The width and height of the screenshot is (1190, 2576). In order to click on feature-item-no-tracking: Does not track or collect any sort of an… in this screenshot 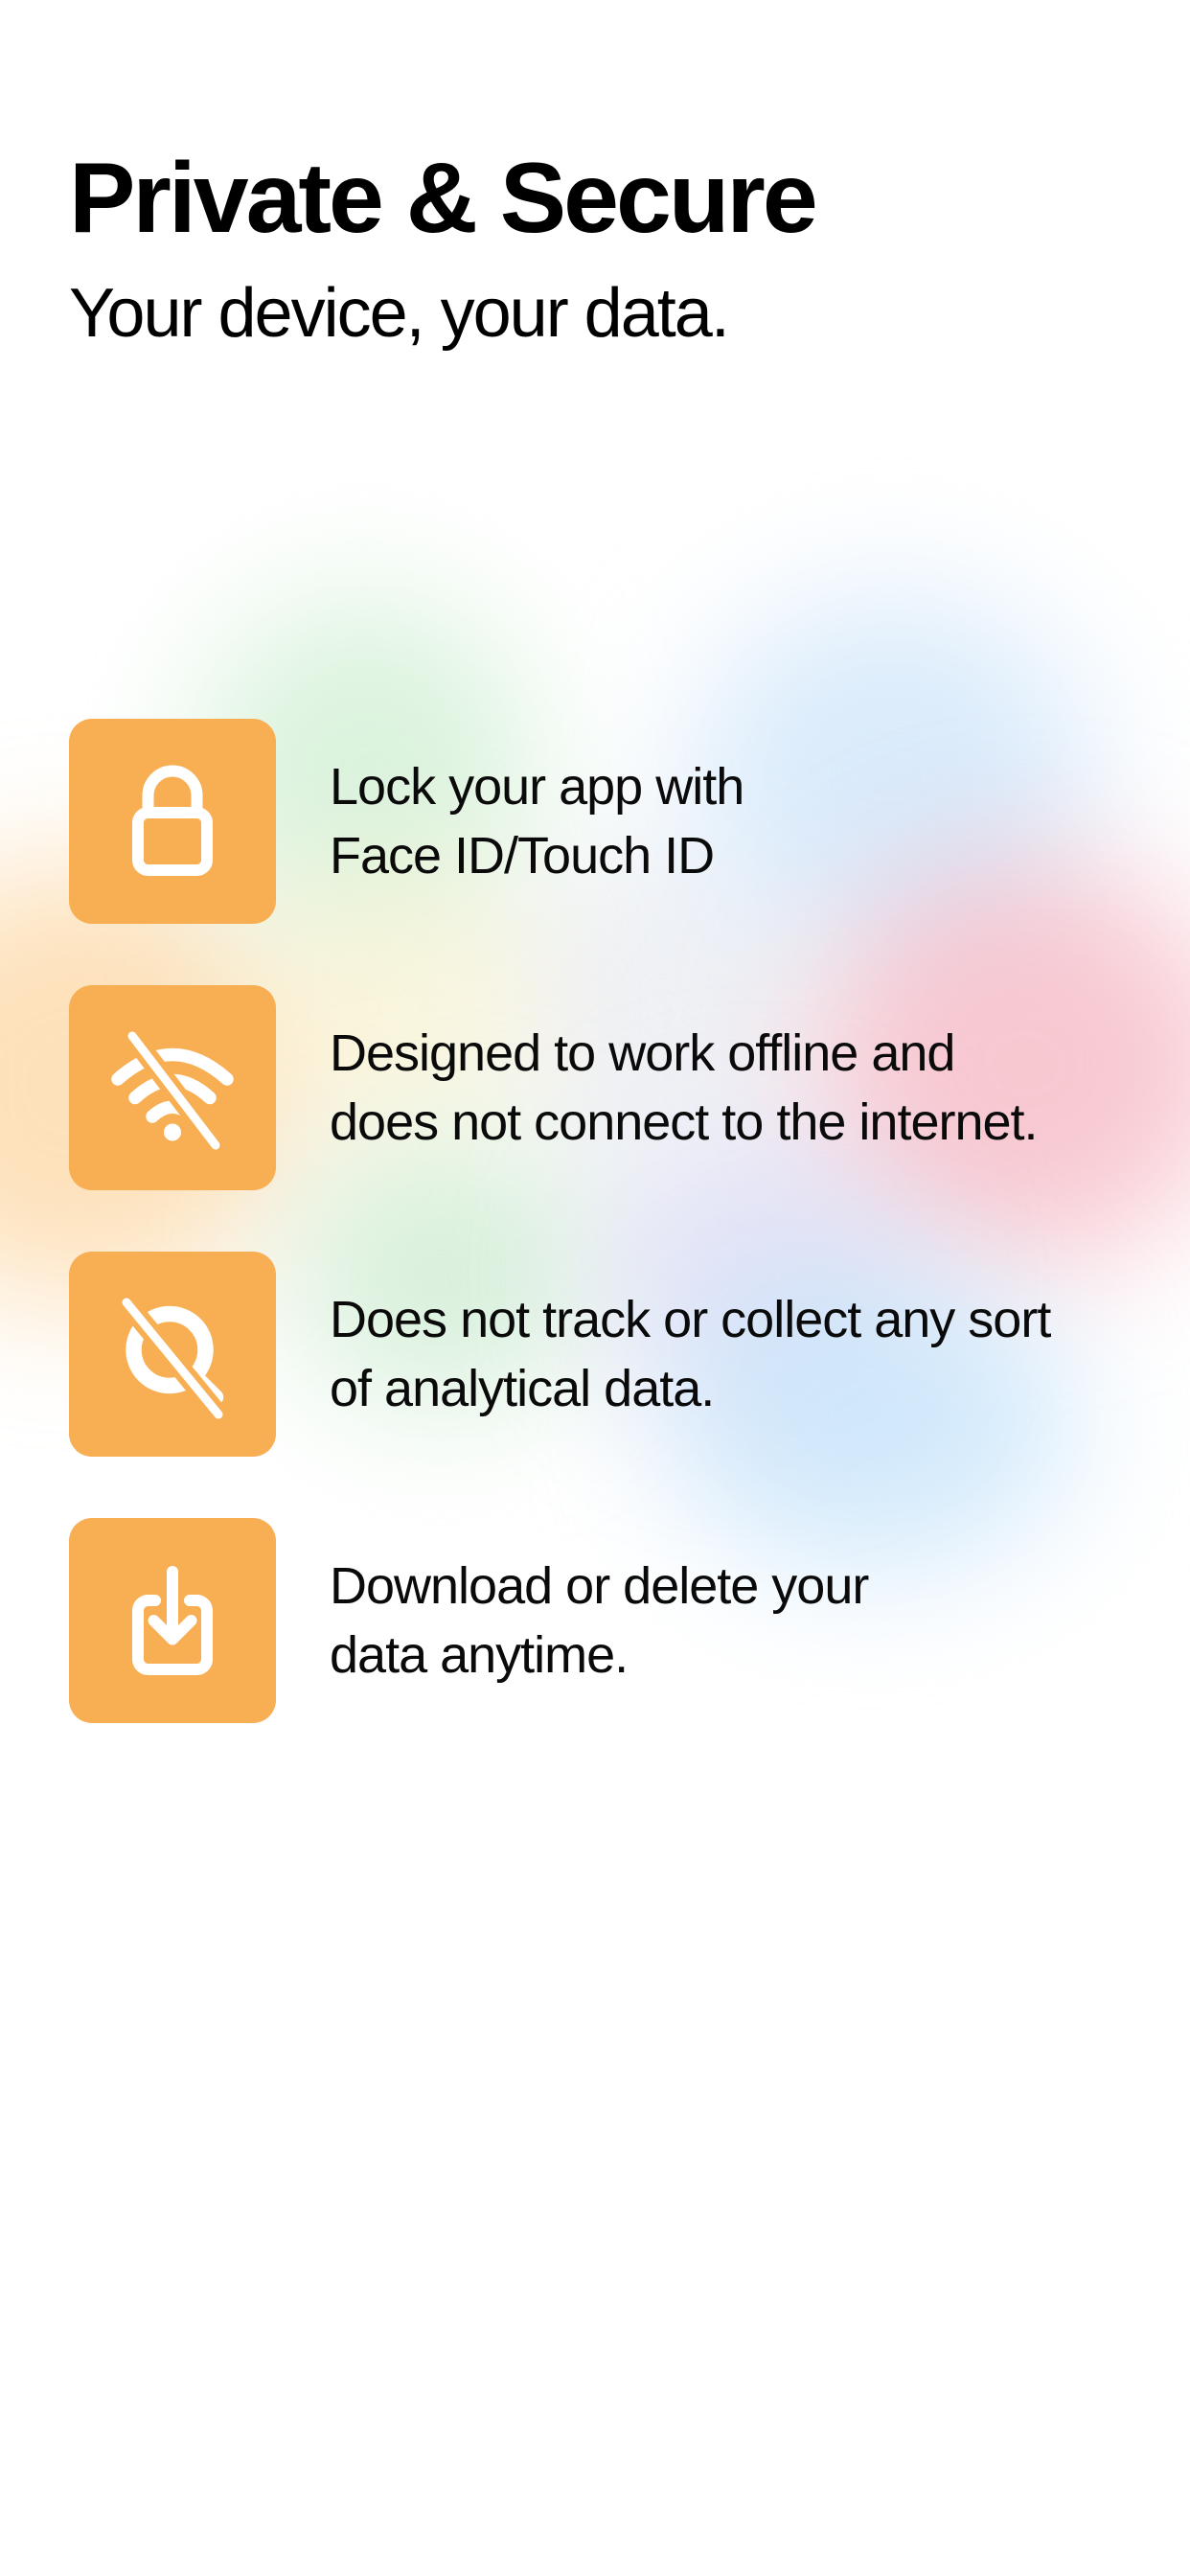, I will do `click(610, 1354)`.